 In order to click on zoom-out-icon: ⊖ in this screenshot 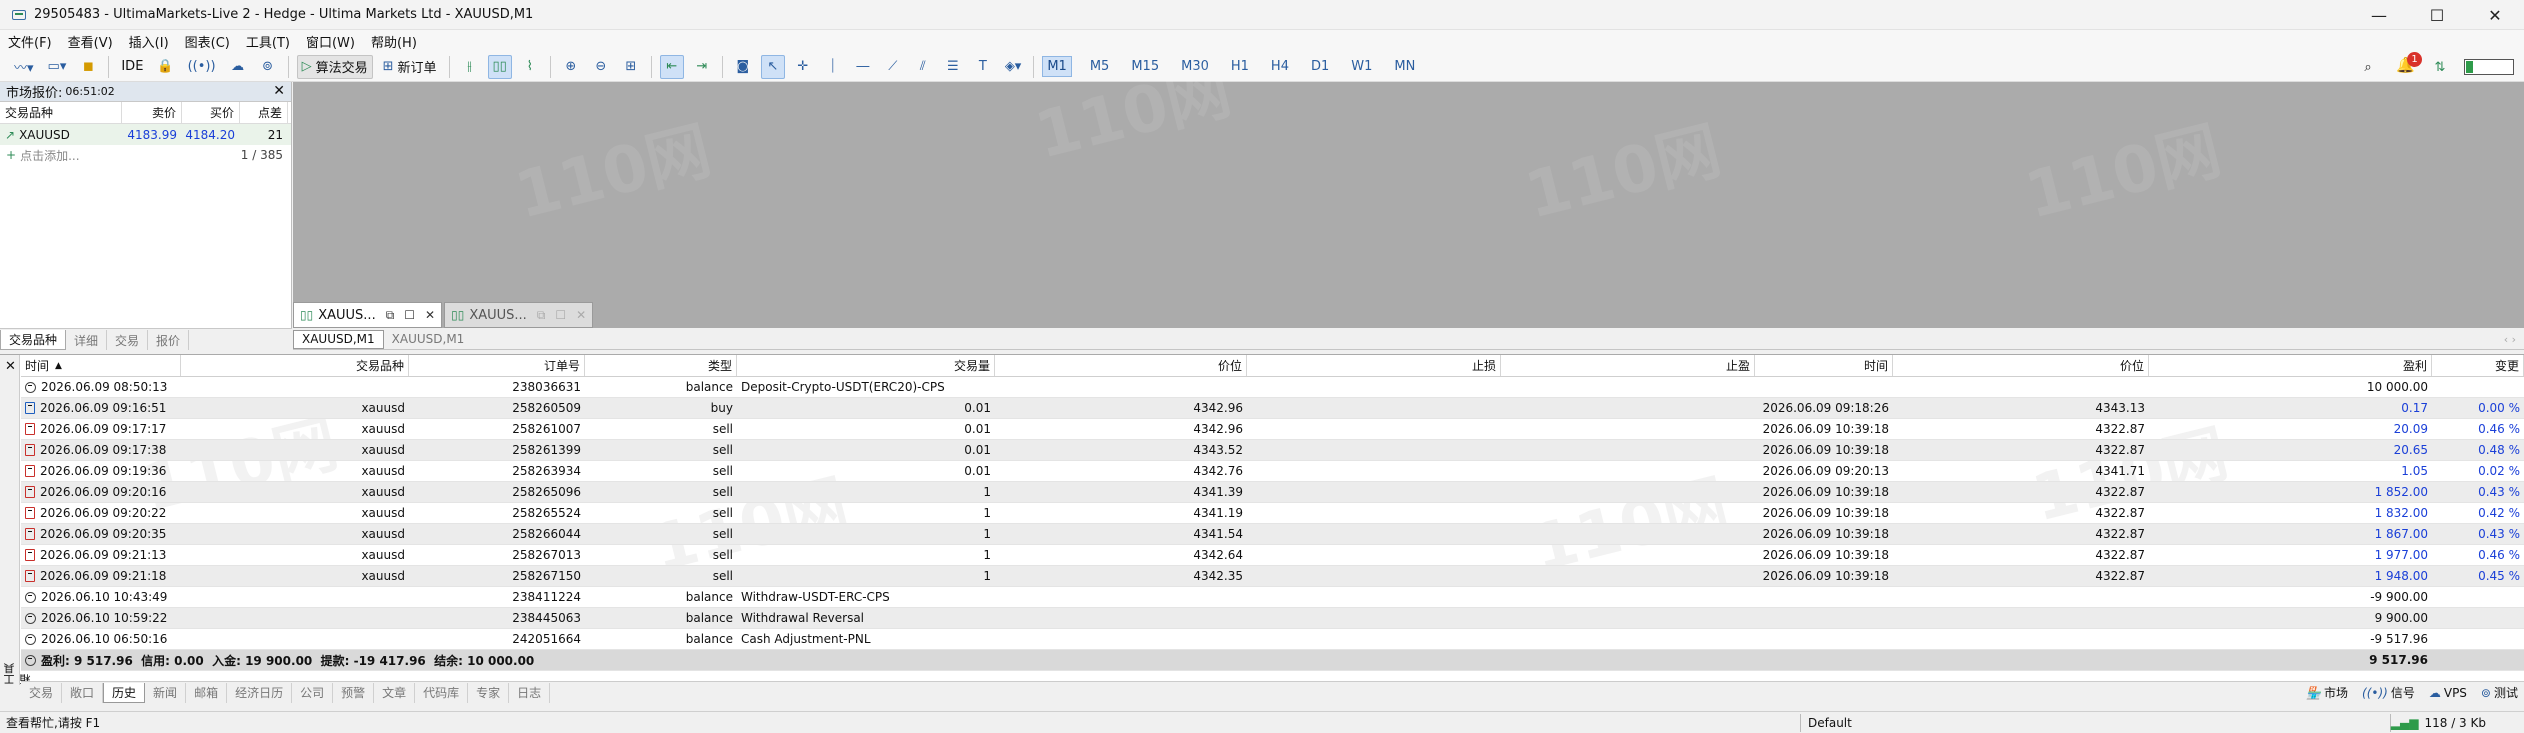, I will do `click(601, 67)`.